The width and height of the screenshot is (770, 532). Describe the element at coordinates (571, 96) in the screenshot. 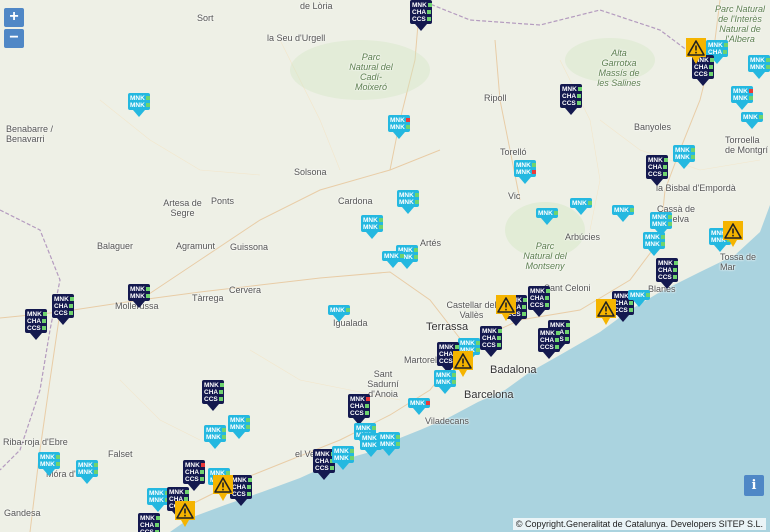

I see `marker-body: MNKCHACCS` at that location.